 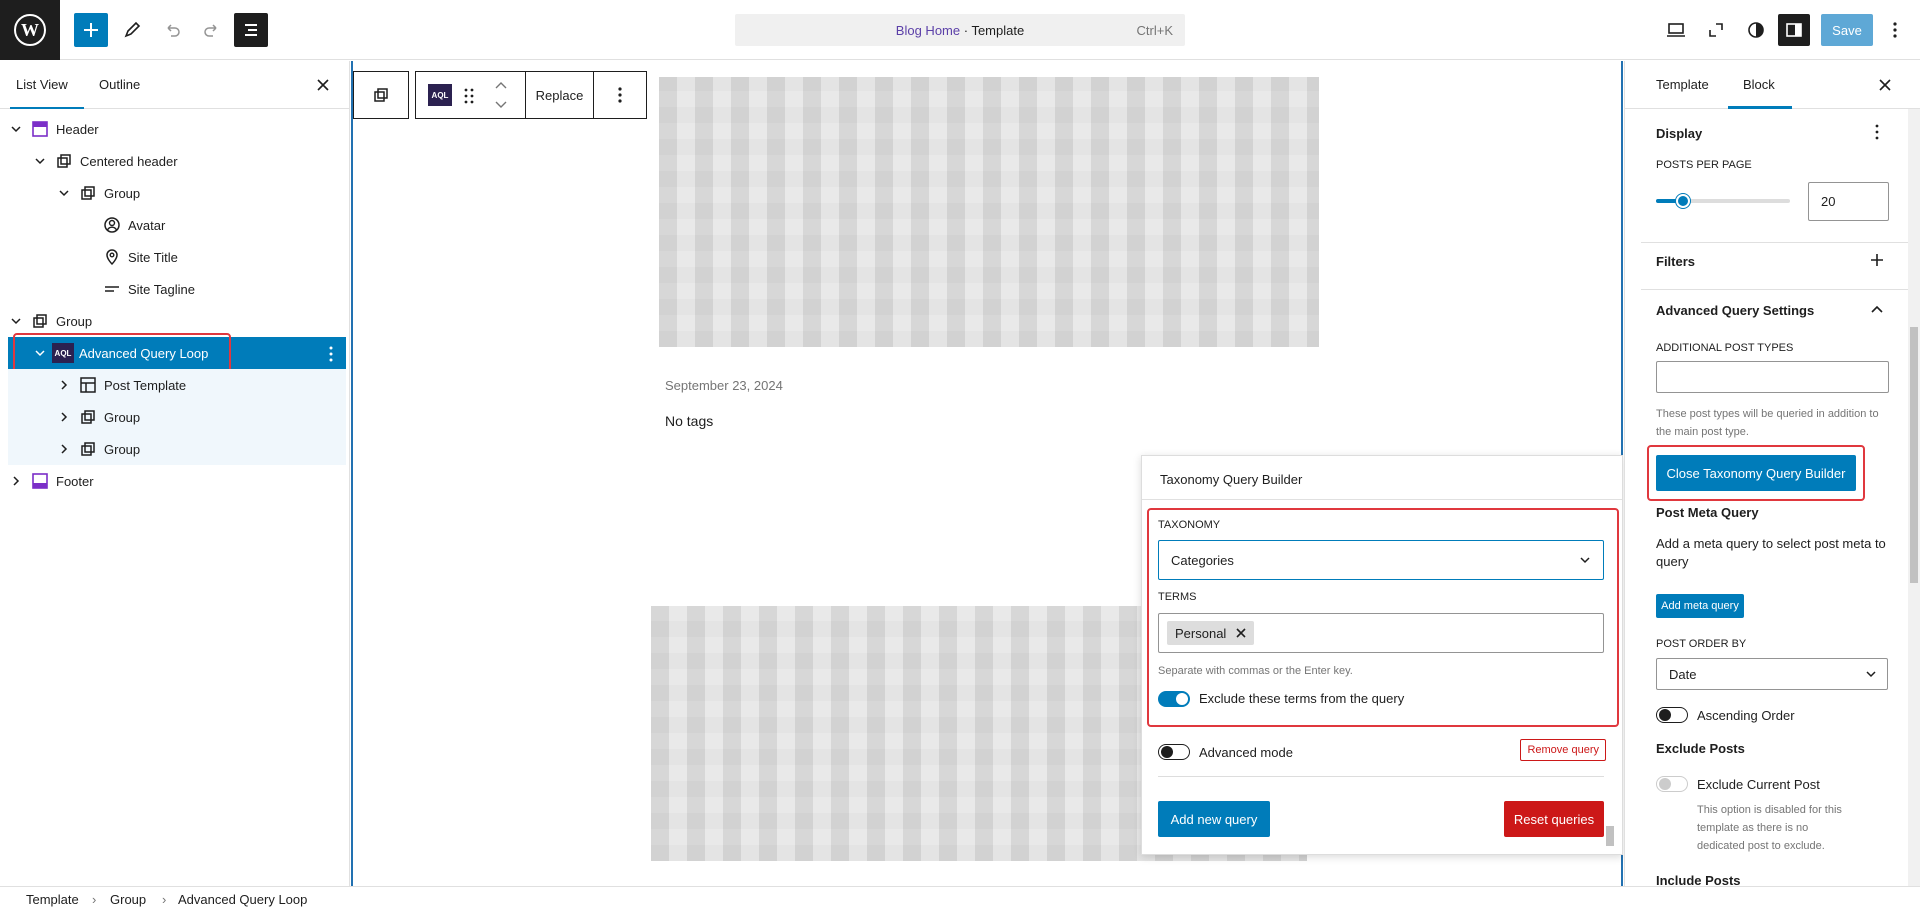 I want to click on breadcrumb-item-template: Template, so click(x=52, y=899).